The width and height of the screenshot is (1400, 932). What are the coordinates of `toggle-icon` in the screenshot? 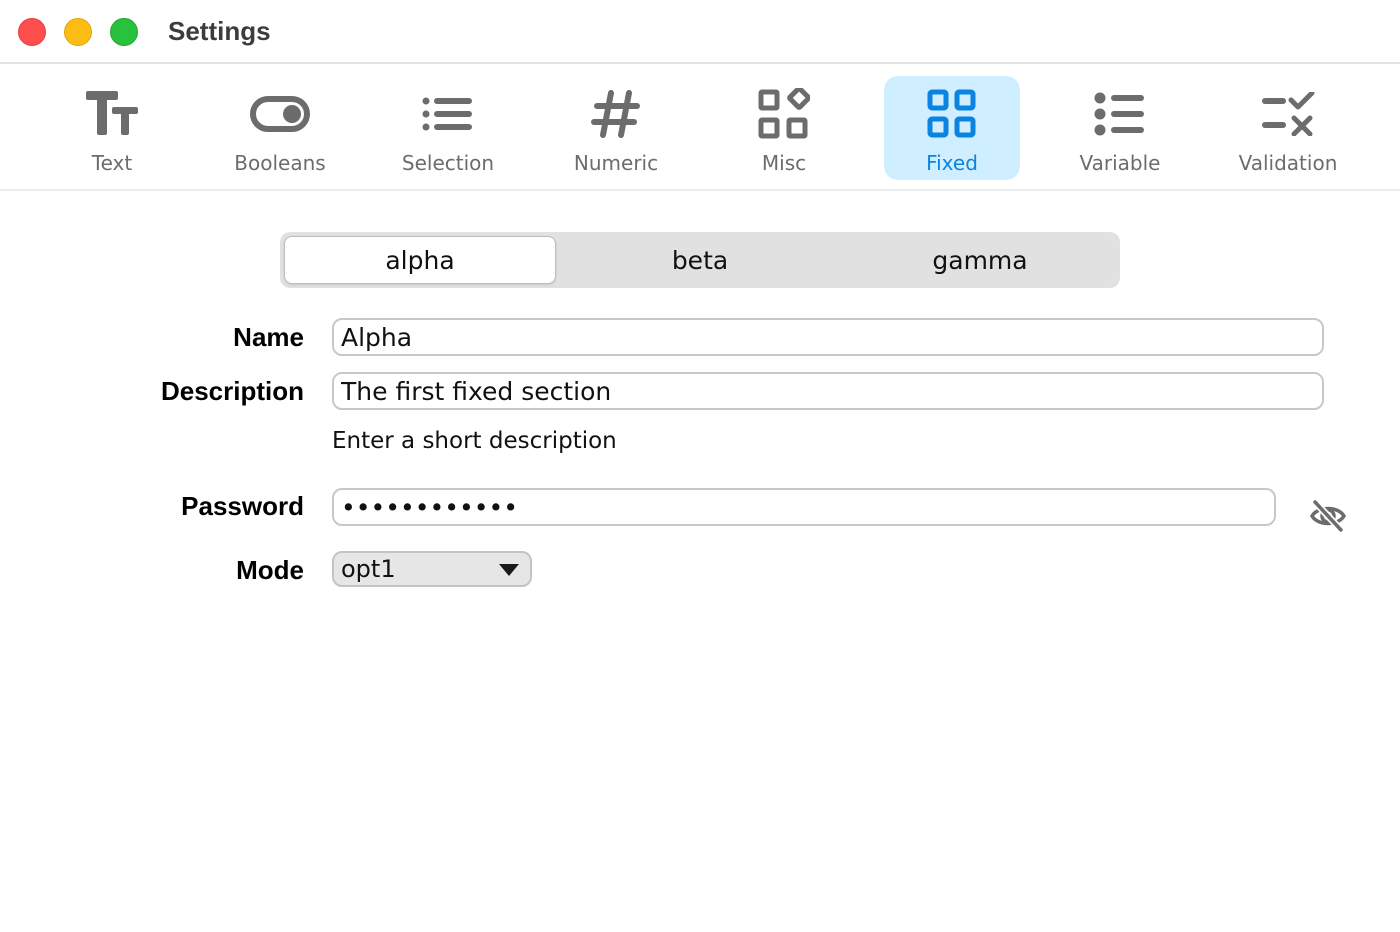 It's located at (280, 114).